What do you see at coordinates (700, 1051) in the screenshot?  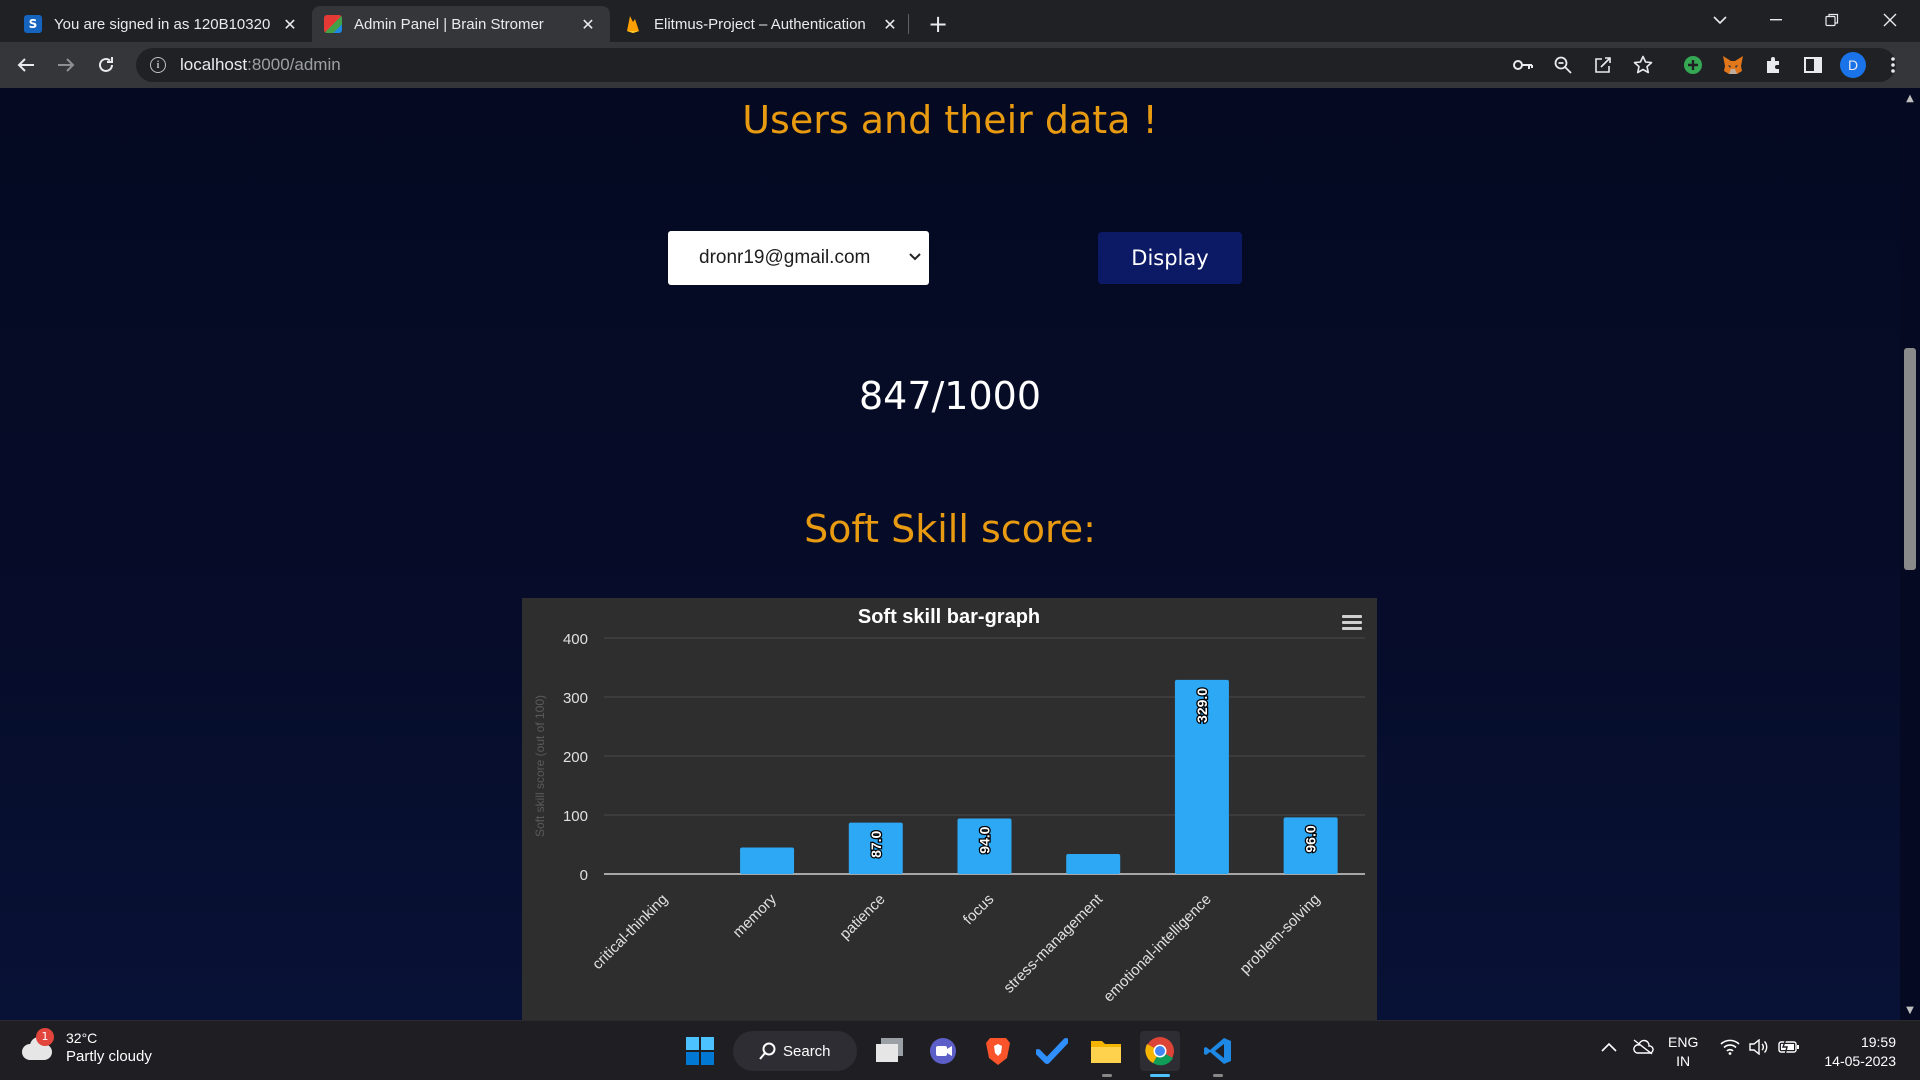 I see `windows-start-icon` at bounding box center [700, 1051].